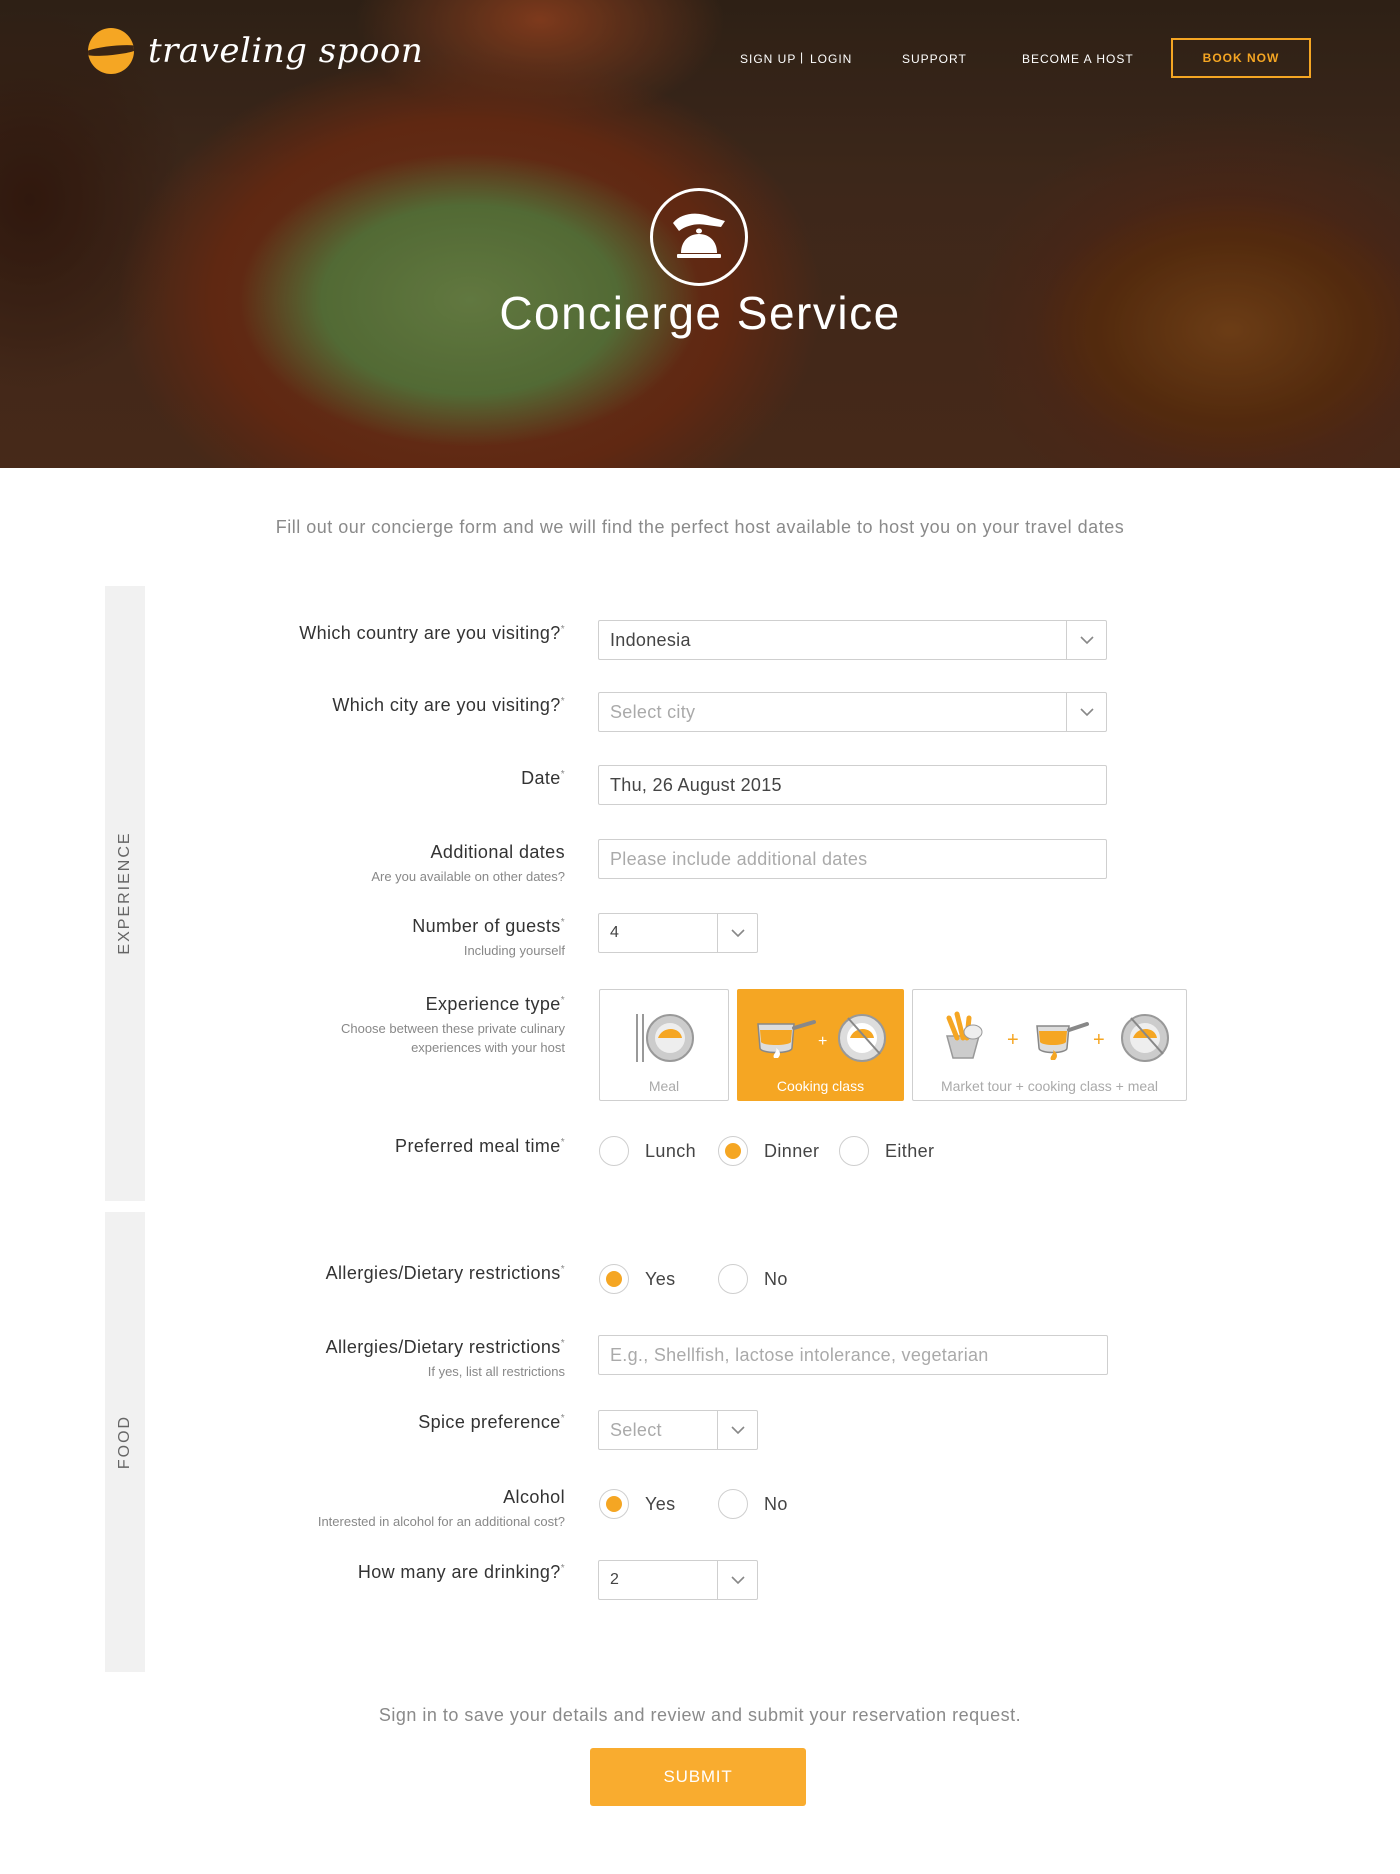 Image resolution: width=1400 pixels, height=1874 pixels. Describe the element at coordinates (111, 51) in the screenshot. I see `spoon-logo-icon` at that location.